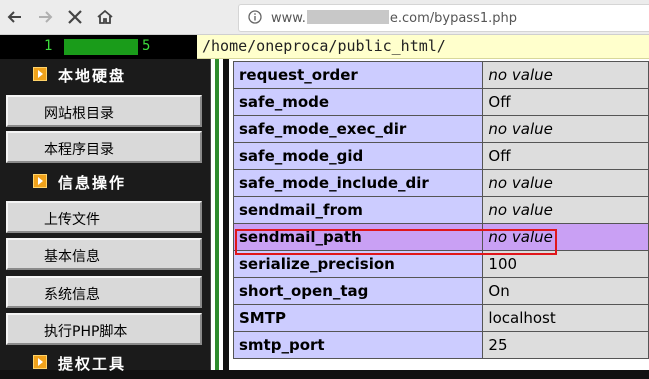 The height and width of the screenshot is (379, 649). Describe the element at coordinates (565, 345) in the screenshot. I see `directive-value: 25` at that location.